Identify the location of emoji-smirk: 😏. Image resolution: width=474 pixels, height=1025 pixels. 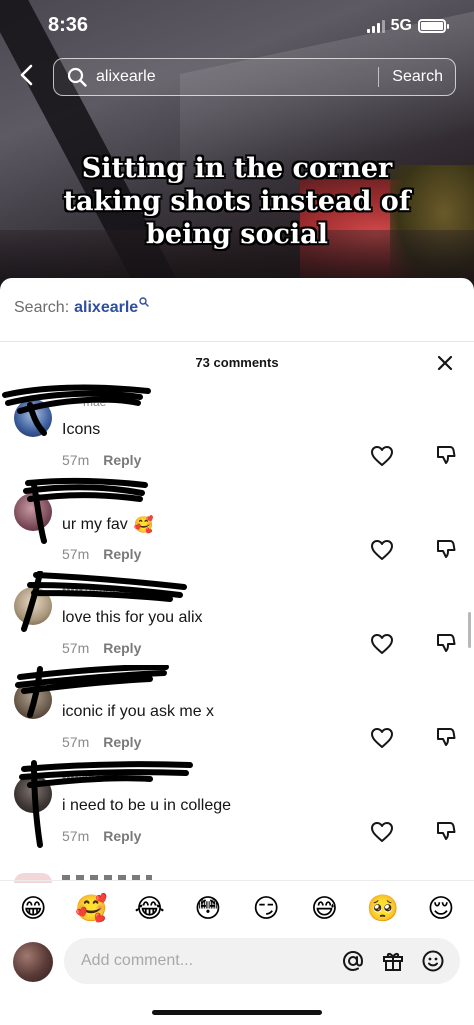
(266, 909).